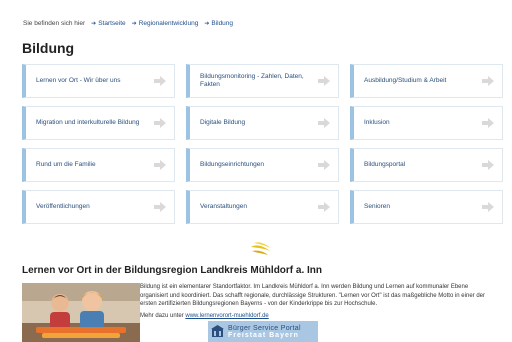 The image size is (512, 342). Describe the element at coordinates (264, 328) in the screenshot. I see `banner-line1: Bürger Service Portal` at that location.